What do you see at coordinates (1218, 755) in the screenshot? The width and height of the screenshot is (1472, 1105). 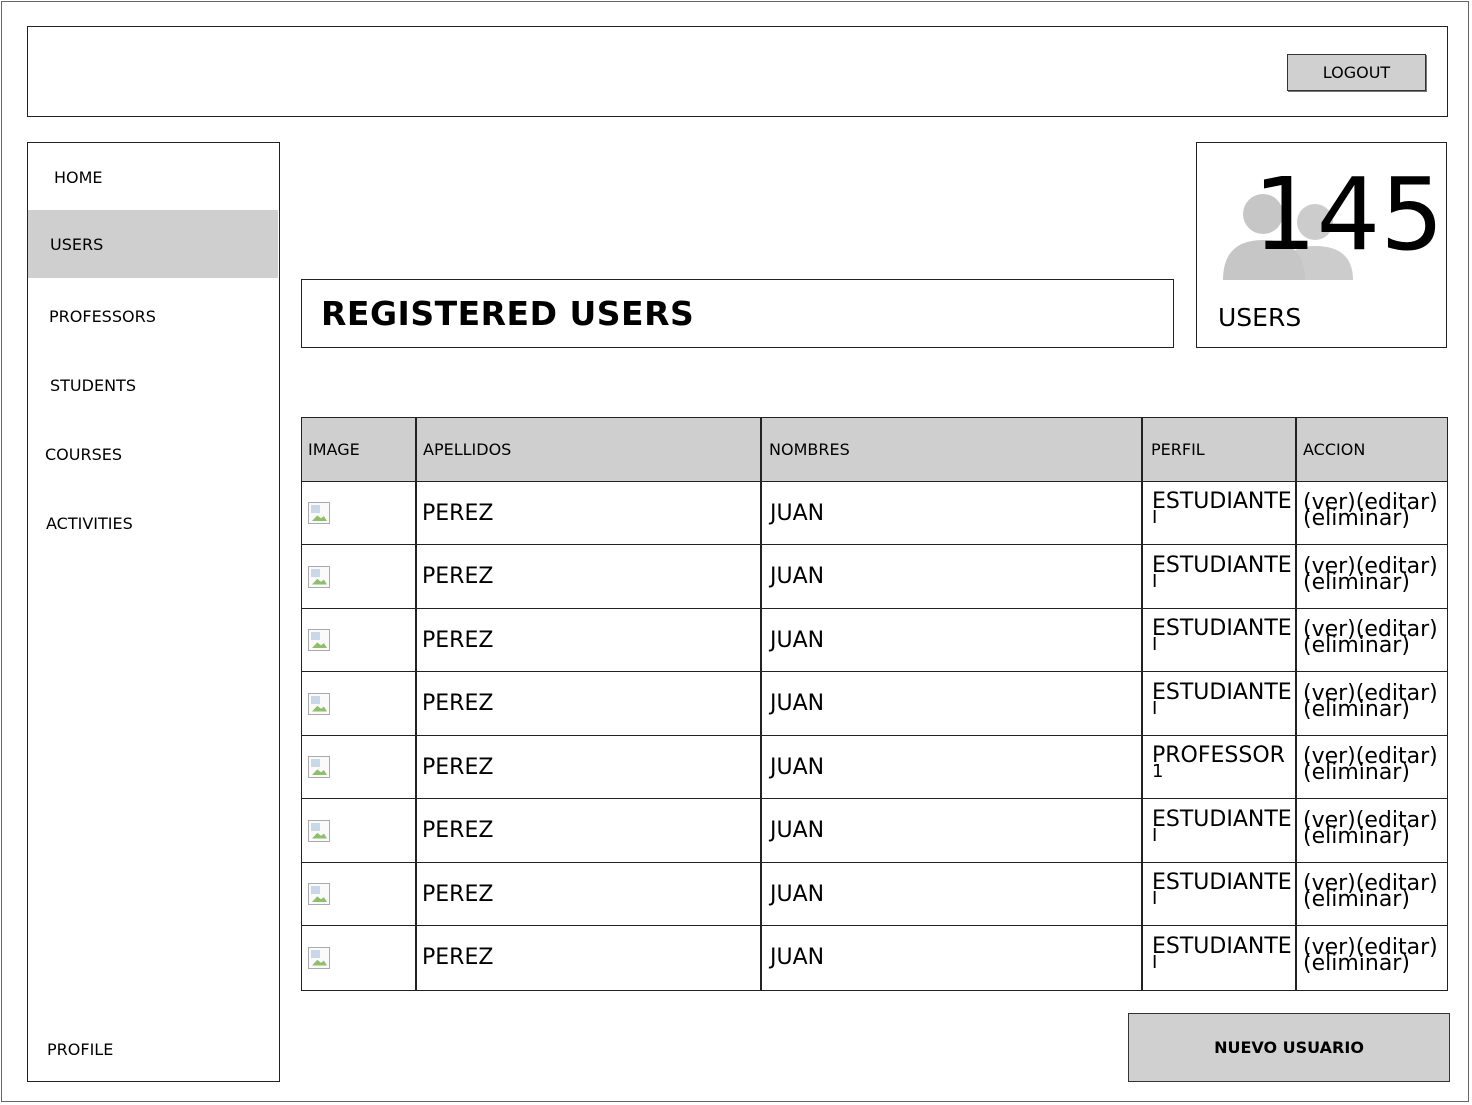 I see `perfil-text: PROFESSOR` at bounding box center [1218, 755].